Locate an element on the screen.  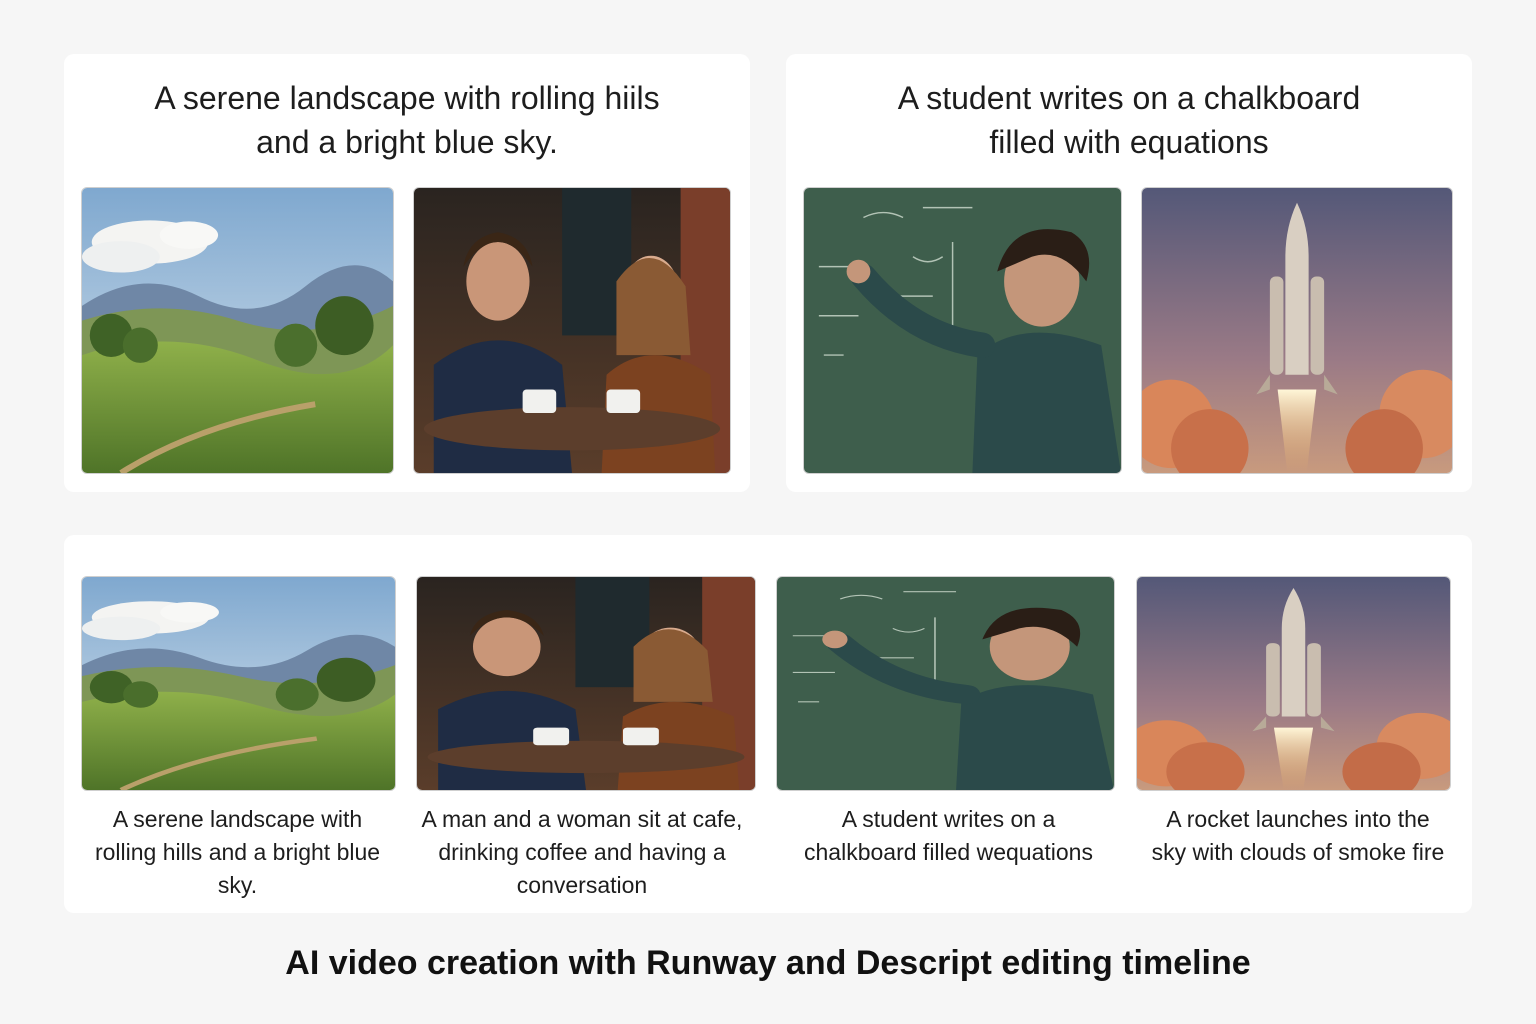
timeline-clip-rocket is located at coordinates (1293, 683).